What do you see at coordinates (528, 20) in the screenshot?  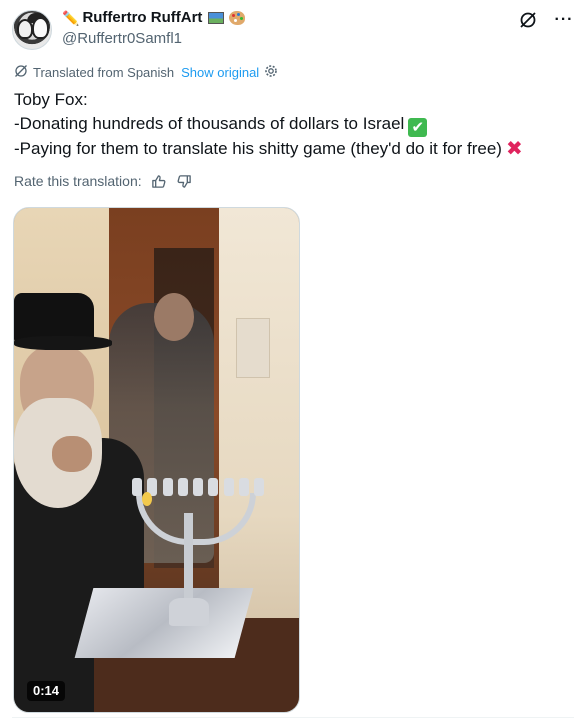 I see `grok-icon` at bounding box center [528, 20].